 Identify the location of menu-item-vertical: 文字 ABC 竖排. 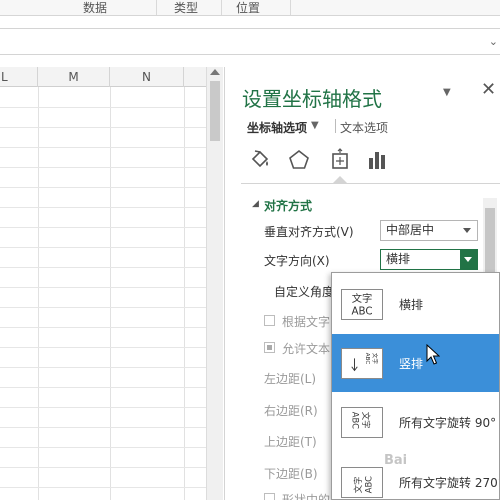
(415, 363).